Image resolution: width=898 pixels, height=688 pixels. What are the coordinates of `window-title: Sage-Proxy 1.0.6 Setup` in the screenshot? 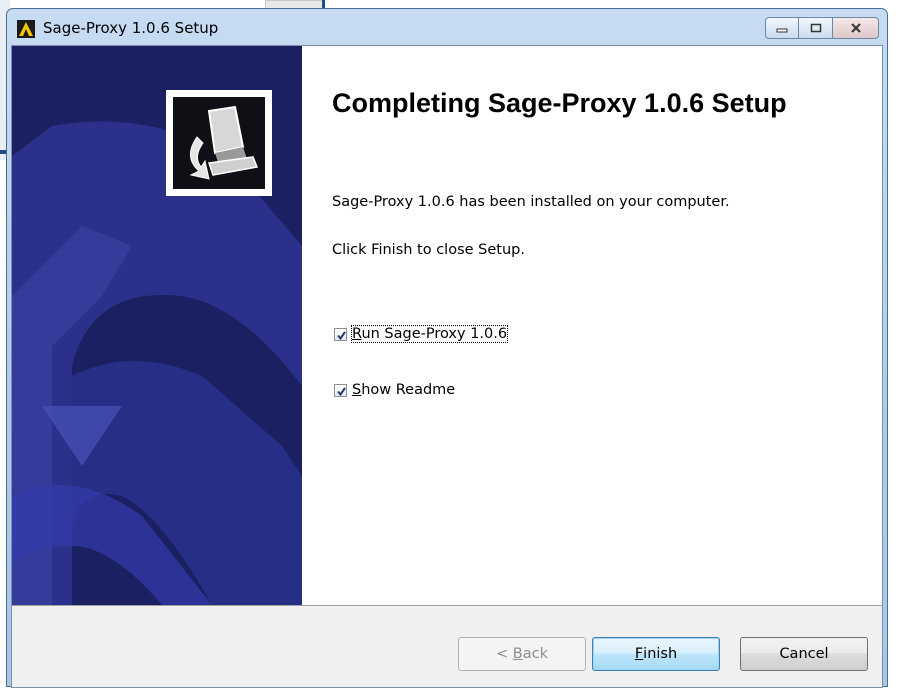 It's located at (131, 28).